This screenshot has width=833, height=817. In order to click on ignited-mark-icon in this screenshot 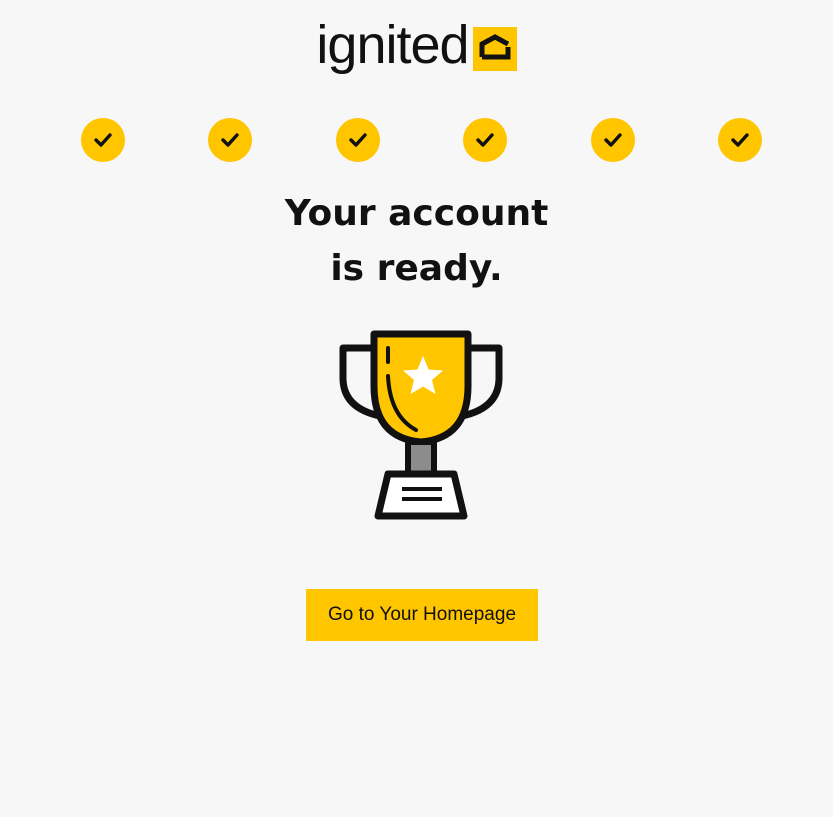, I will do `click(494, 49)`.